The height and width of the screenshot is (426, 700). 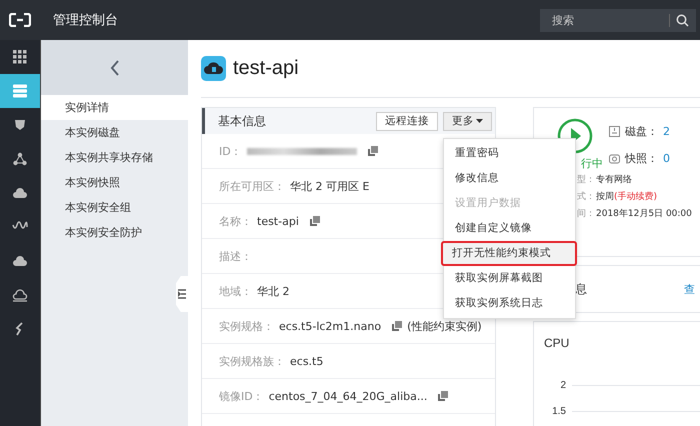 I want to click on field-value: ecs.t5-lc2m1.nano, so click(x=330, y=326).